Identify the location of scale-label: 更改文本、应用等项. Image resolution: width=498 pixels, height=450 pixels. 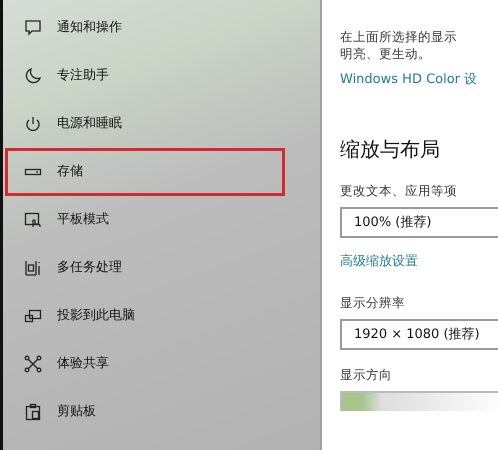
(399, 190).